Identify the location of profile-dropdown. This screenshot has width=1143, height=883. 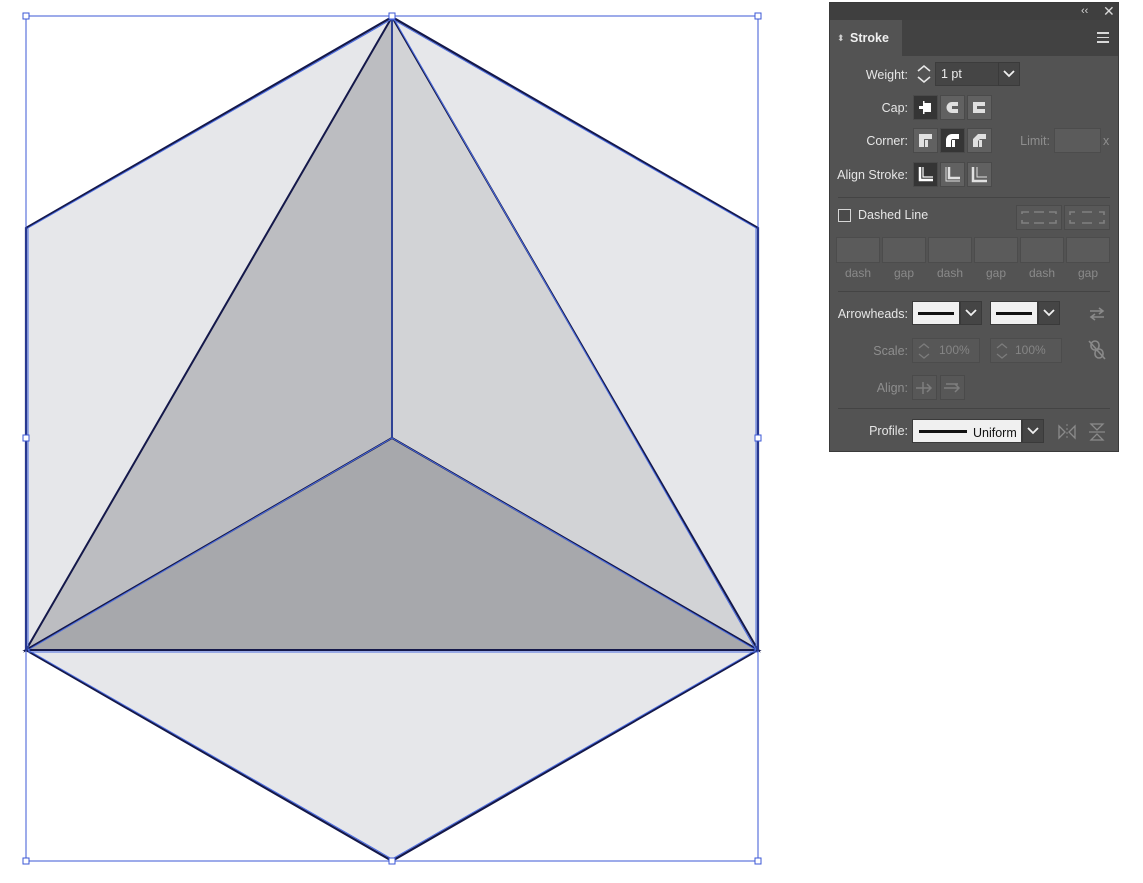
(1033, 431).